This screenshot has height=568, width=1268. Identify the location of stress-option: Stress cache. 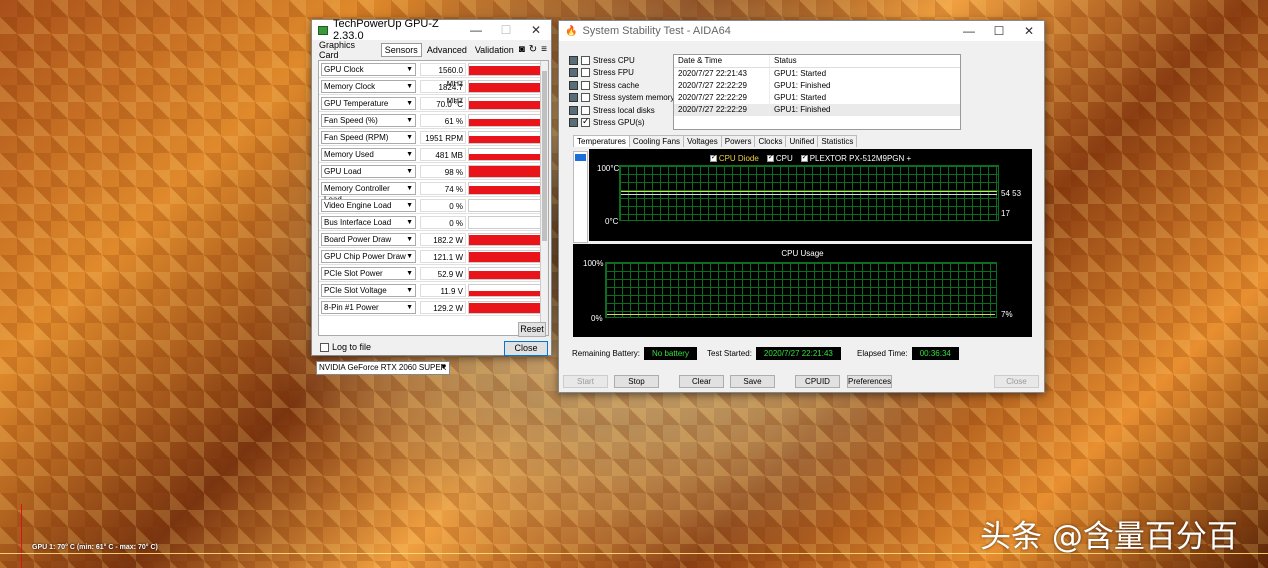
(621, 85).